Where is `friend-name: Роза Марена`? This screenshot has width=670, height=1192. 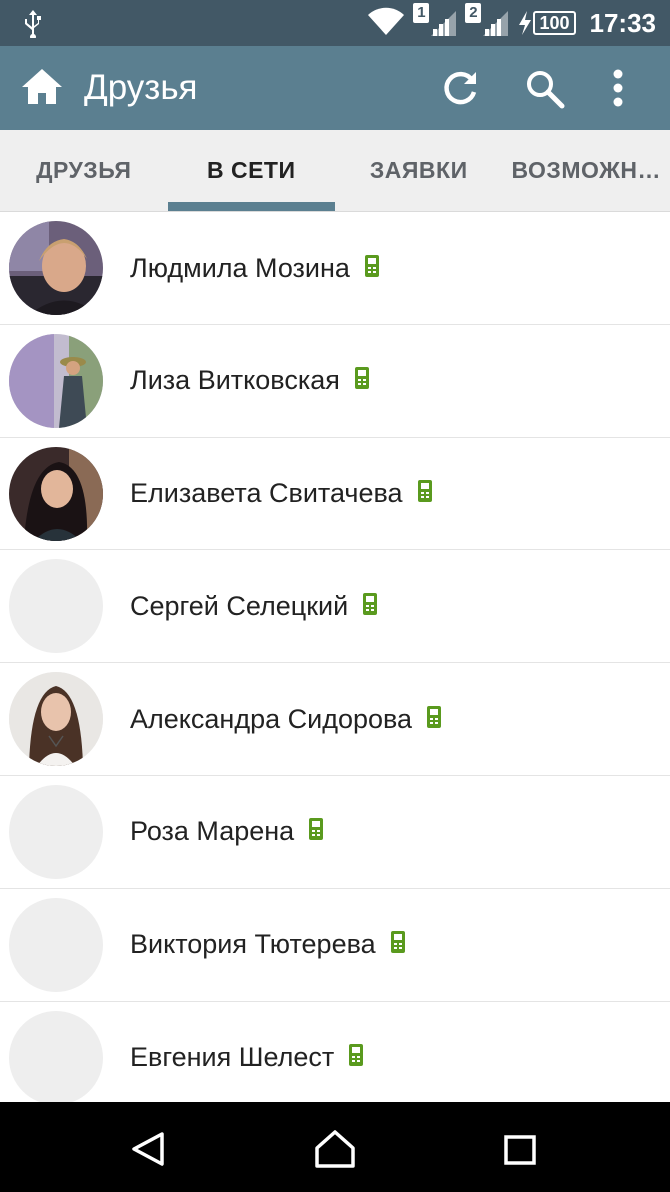 friend-name: Роза Марена is located at coordinates (212, 831).